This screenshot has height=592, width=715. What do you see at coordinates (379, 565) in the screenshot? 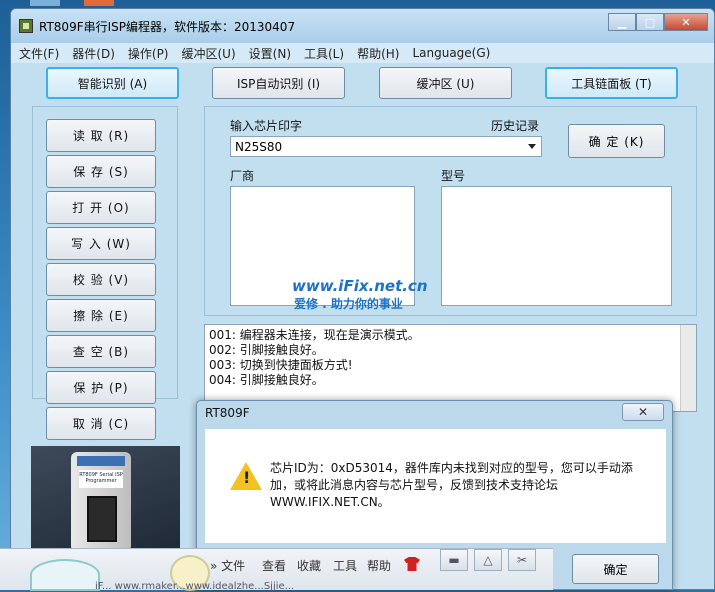
I see `browser-menu-help: 帮助` at bounding box center [379, 565].